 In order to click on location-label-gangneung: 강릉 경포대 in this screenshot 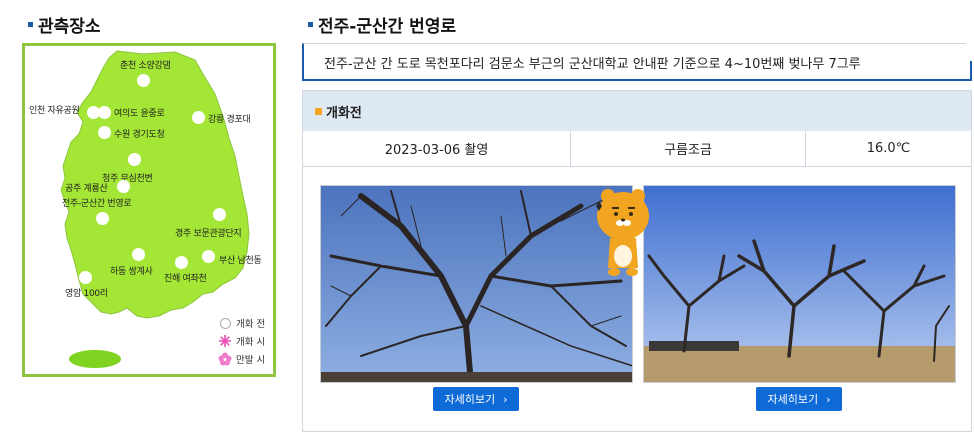, I will do `click(229, 118)`.